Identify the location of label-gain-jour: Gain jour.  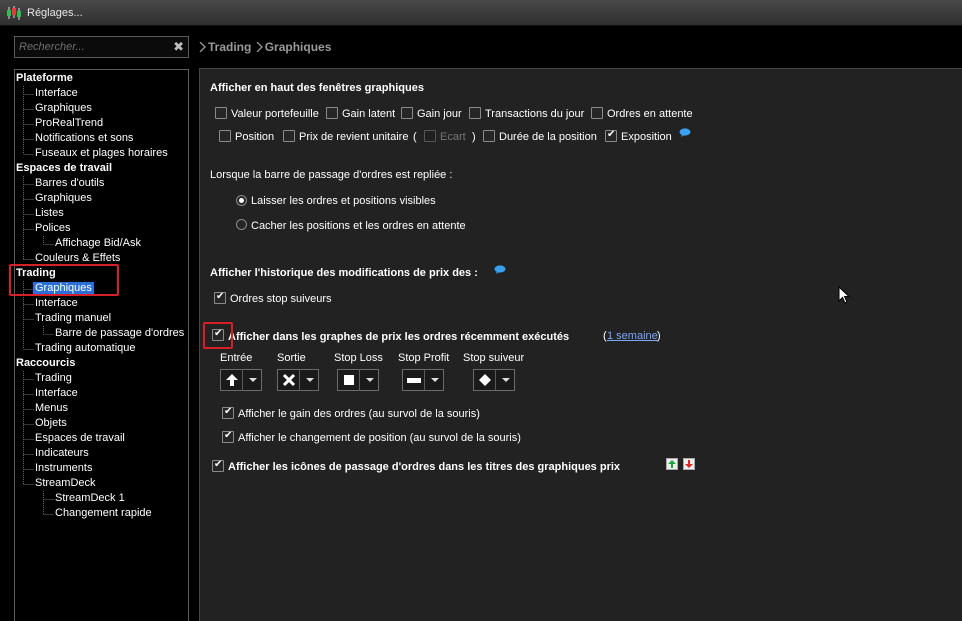
(439, 114).